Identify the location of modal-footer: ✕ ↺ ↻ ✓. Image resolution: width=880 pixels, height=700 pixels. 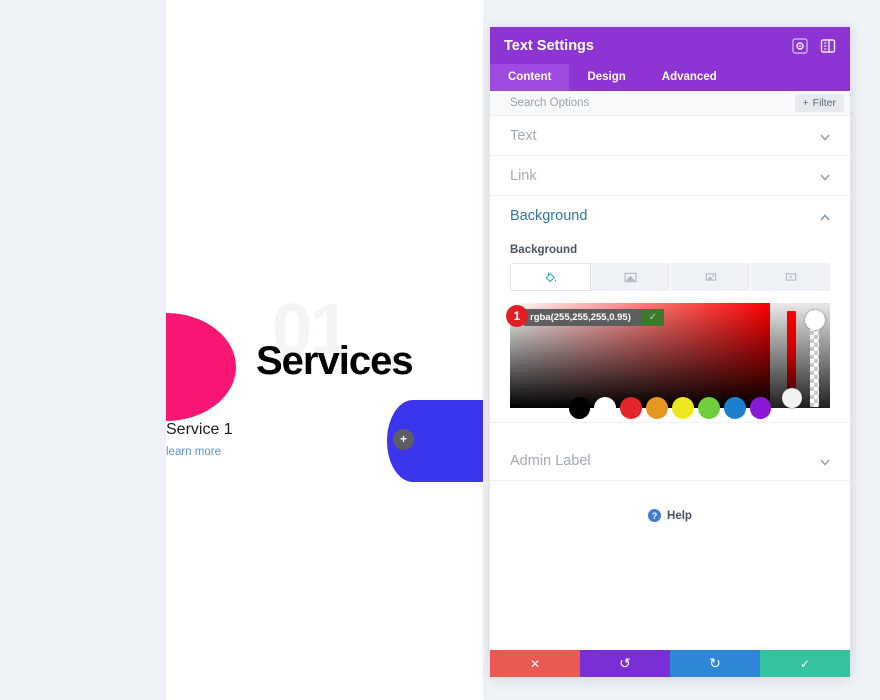
(670, 663).